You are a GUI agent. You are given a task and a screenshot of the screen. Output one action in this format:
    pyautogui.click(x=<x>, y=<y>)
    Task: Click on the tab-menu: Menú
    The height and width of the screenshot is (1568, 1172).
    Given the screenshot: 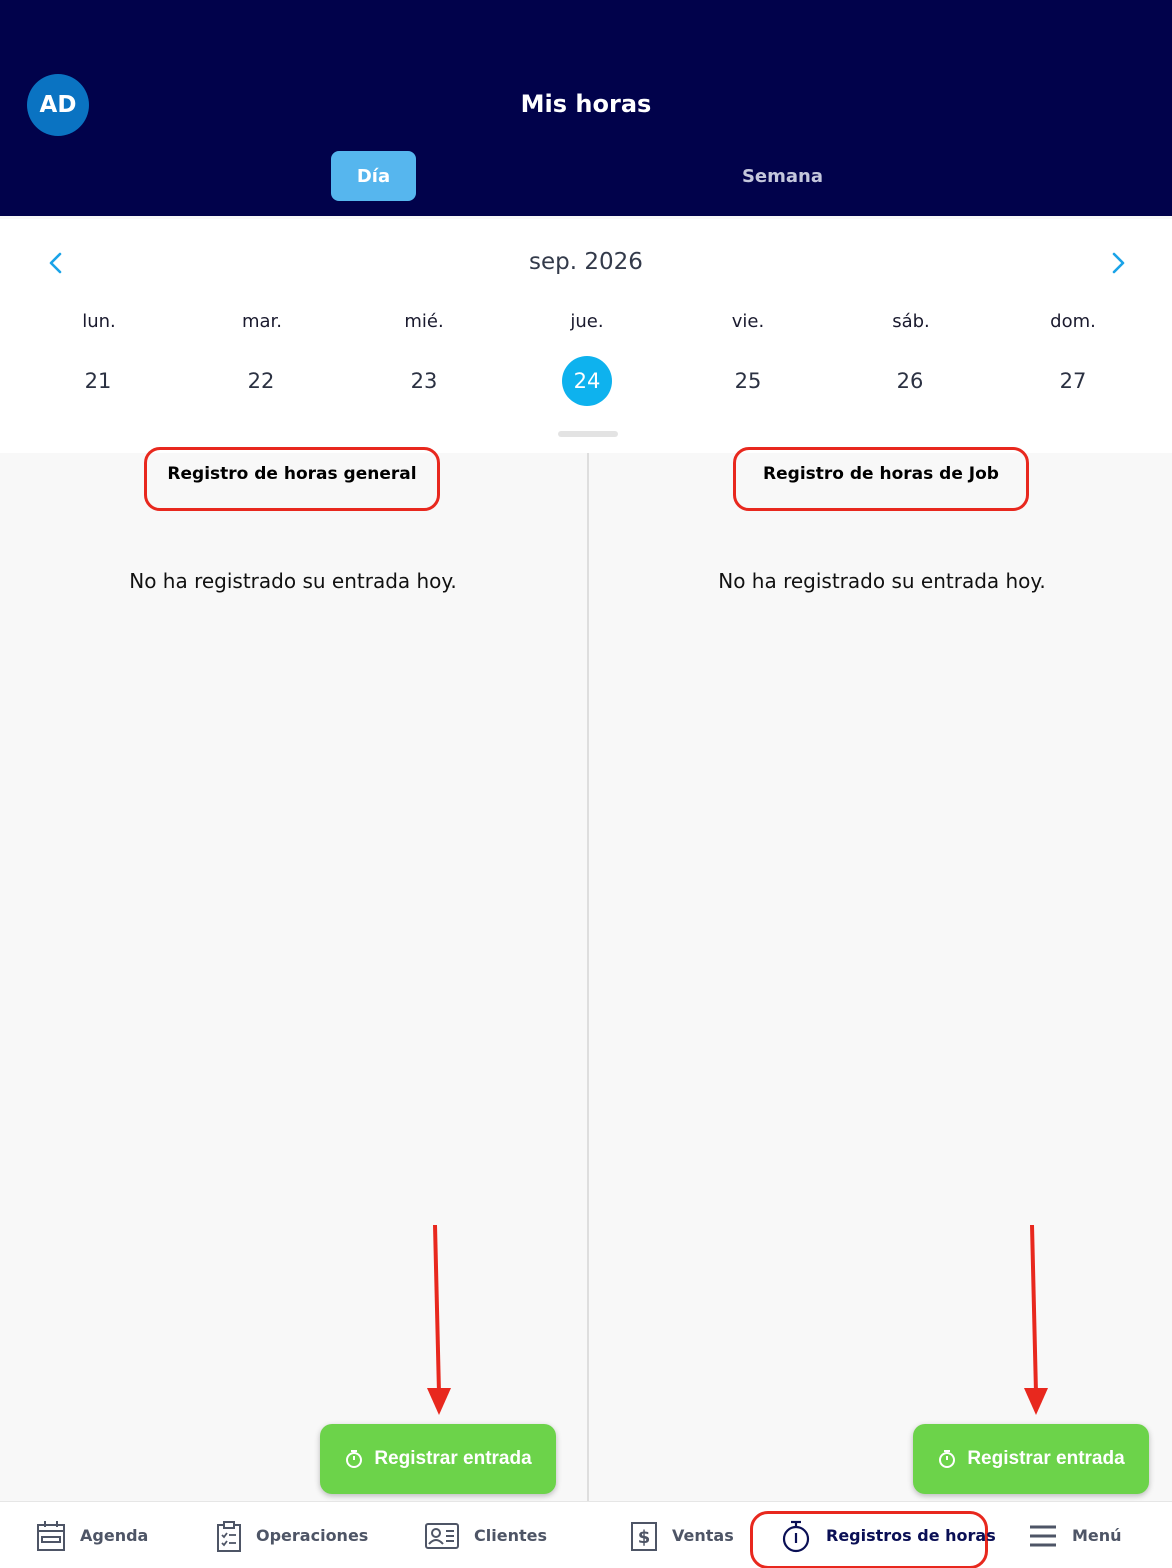 What is the action you would take?
    pyautogui.click(x=1075, y=1535)
    